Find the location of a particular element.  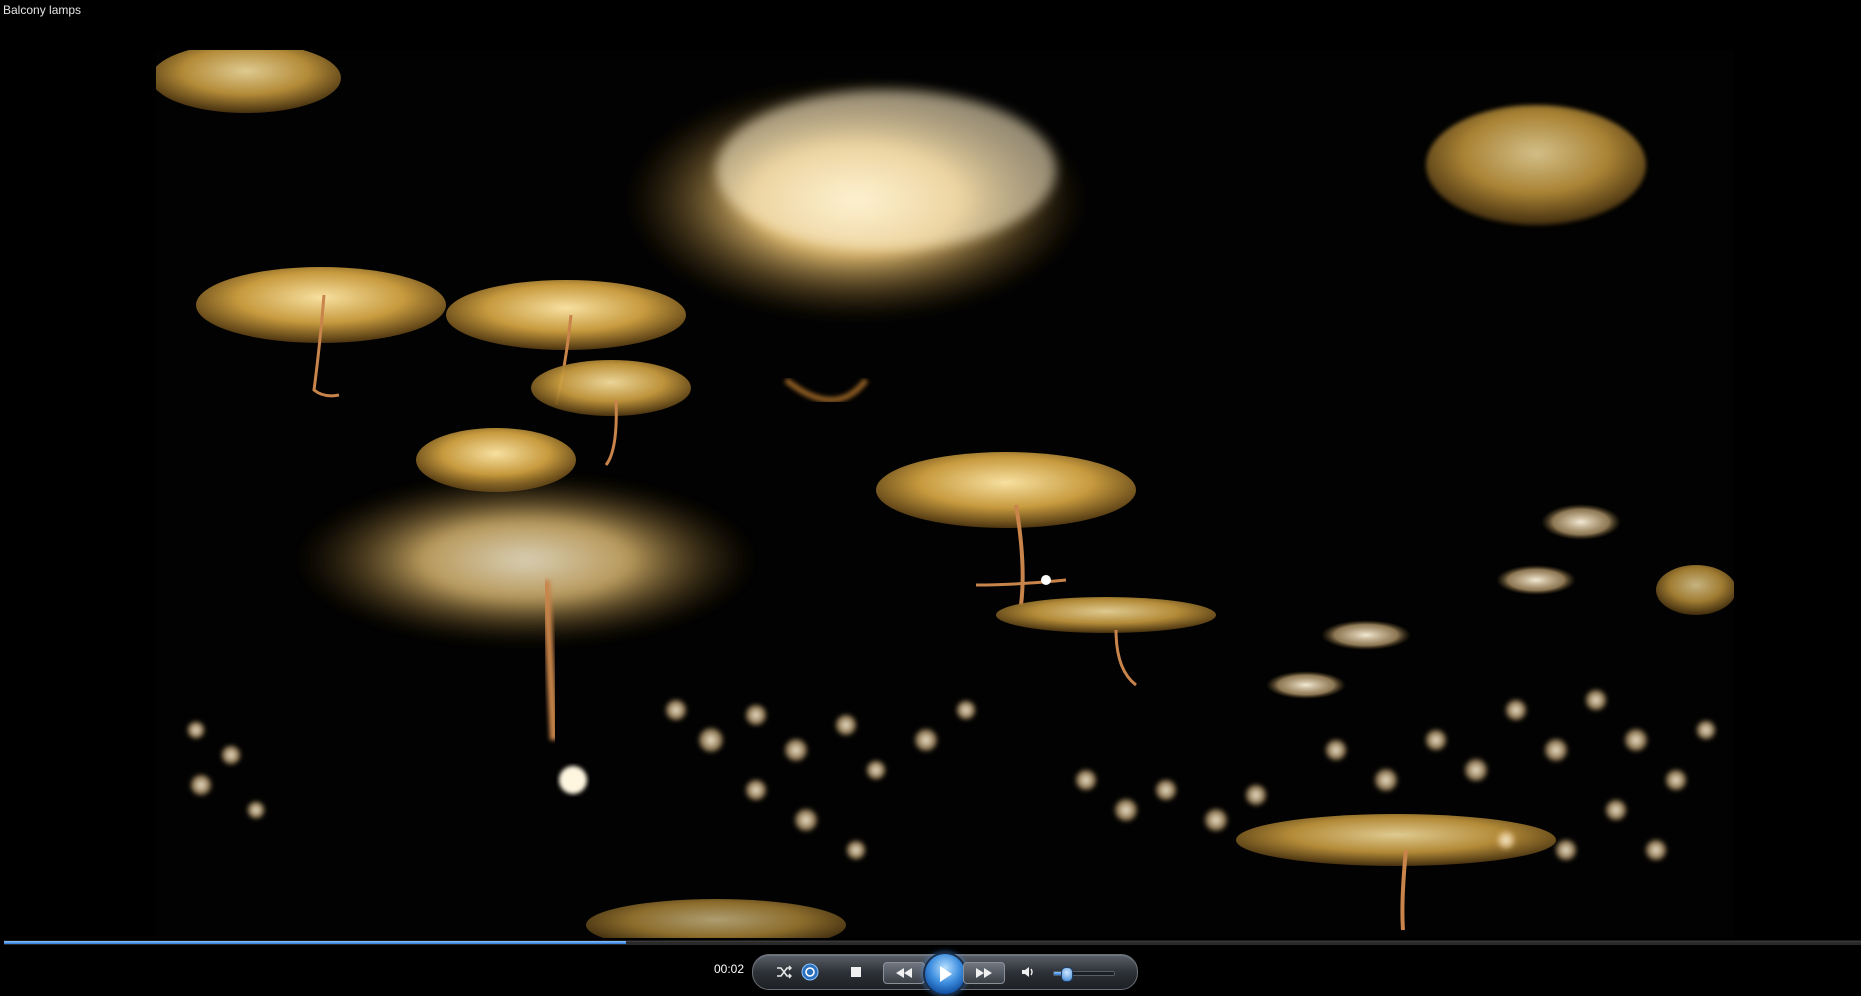

next-button is located at coordinates (984, 973).